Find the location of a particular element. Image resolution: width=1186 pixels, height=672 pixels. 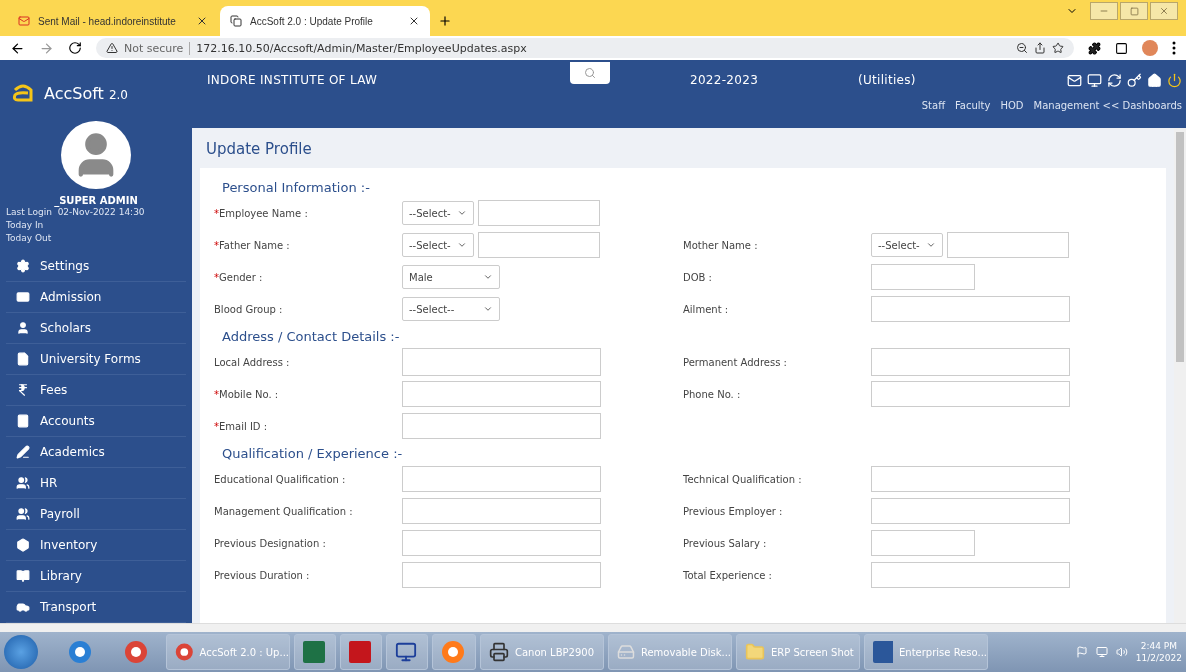

home-icon is located at coordinates (1154, 80).